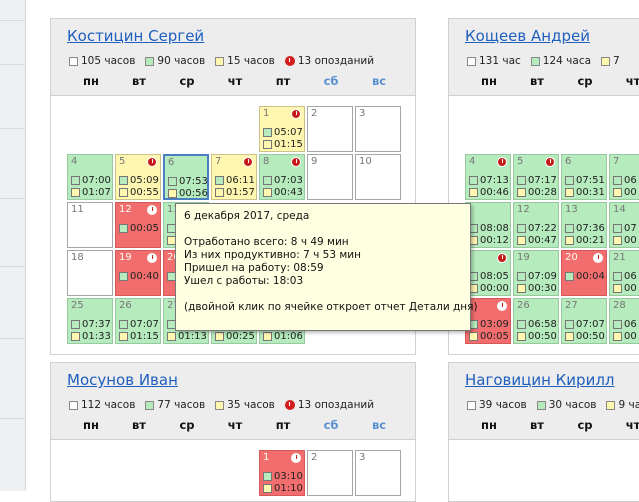 This screenshot has height=502, width=639. What do you see at coordinates (282, 177) in the screenshot?
I see `day-cell: 8 07:03 00:43` at bounding box center [282, 177].